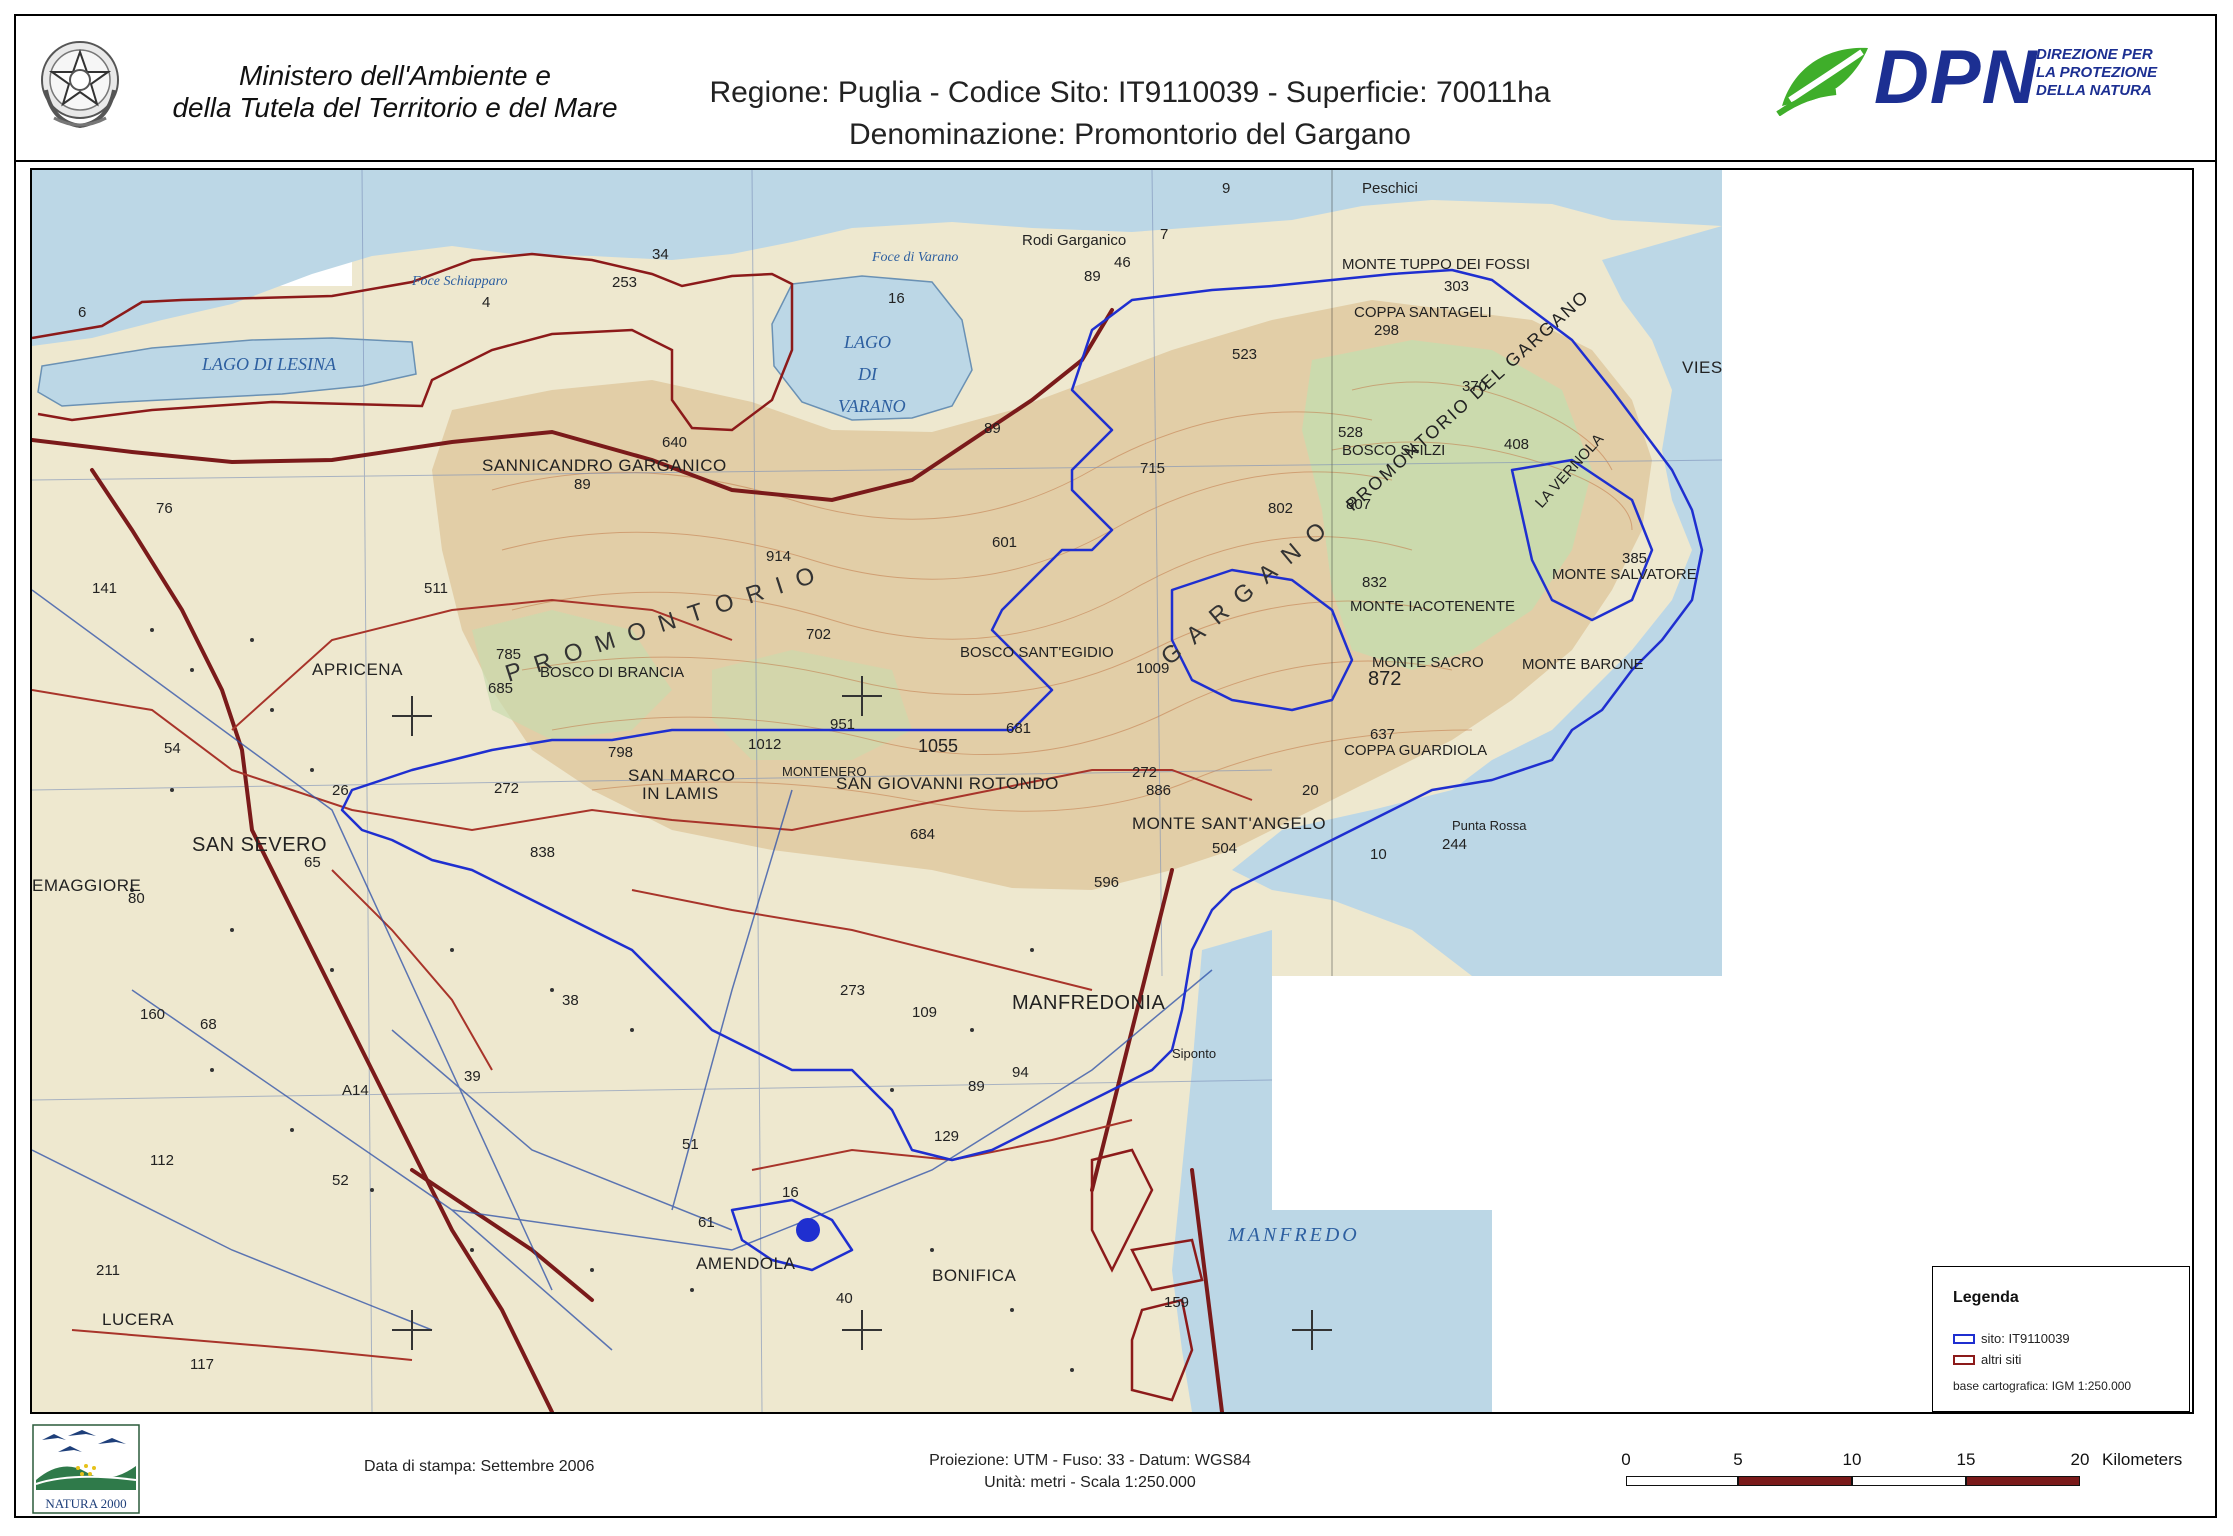  I want to click on elevation-68: 68, so click(208, 1024).